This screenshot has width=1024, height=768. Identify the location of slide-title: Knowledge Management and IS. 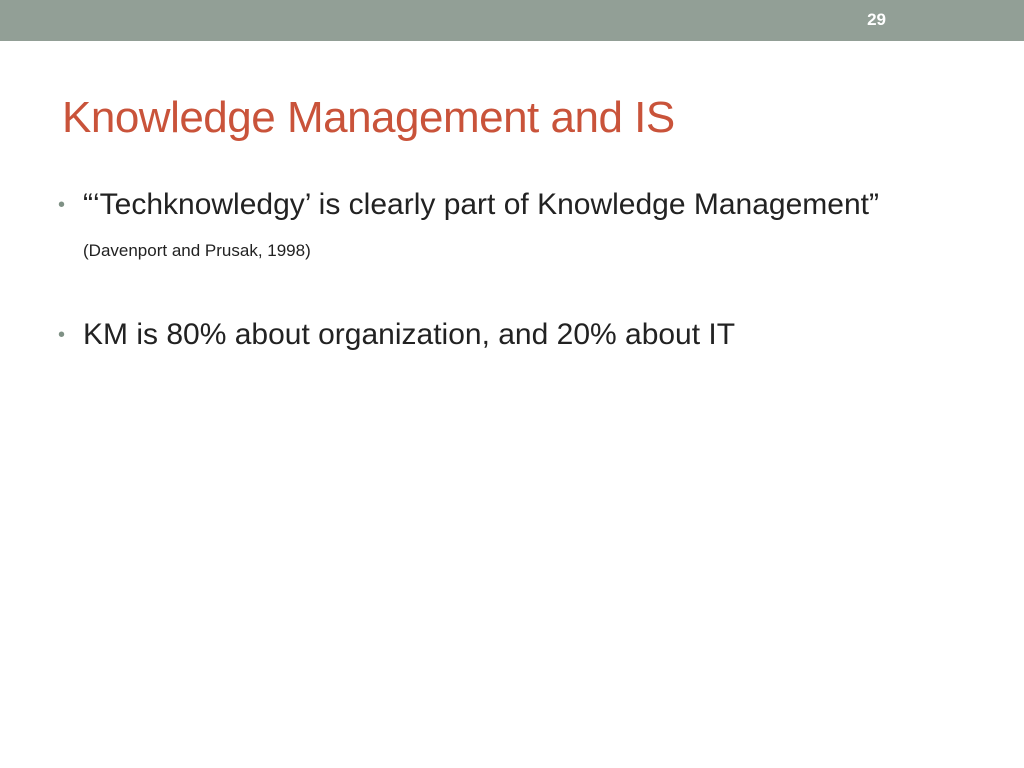
(368, 117).